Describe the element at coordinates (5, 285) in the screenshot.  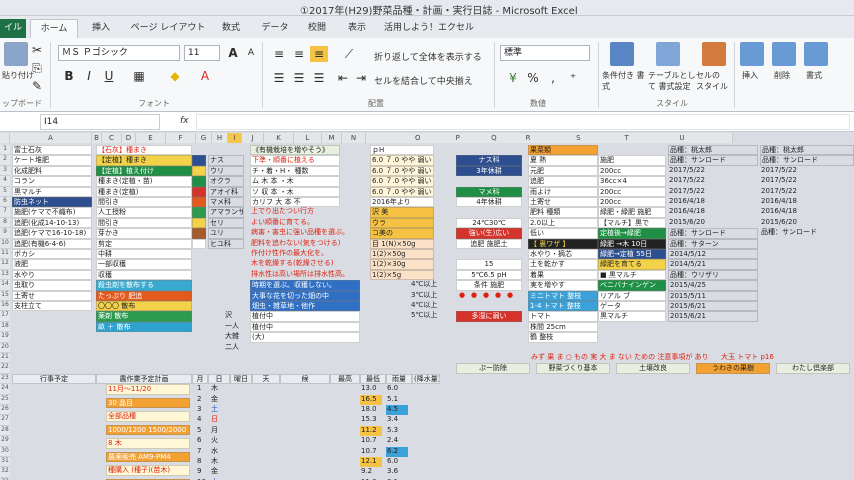
I see `row-header: 14` at that location.